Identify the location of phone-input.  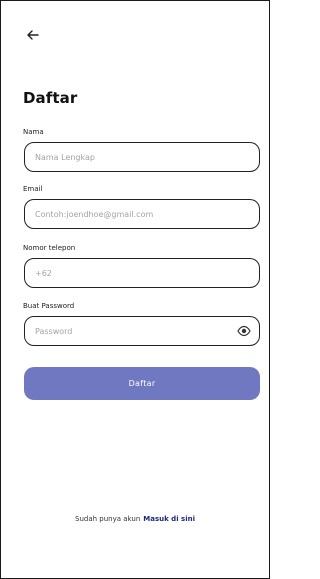
(130, 273).